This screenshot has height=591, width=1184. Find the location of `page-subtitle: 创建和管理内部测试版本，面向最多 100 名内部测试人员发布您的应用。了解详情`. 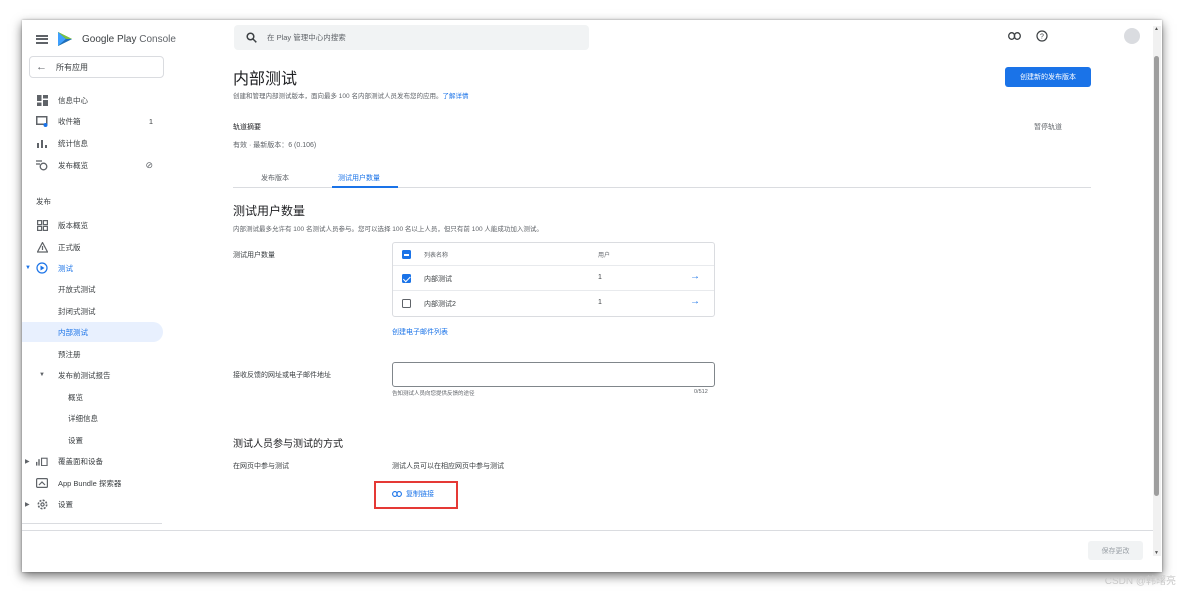

page-subtitle: 创建和管理内部测试版本，面向最多 100 名内部测试人员发布您的应用。了解详情 is located at coordinates (351, 96).